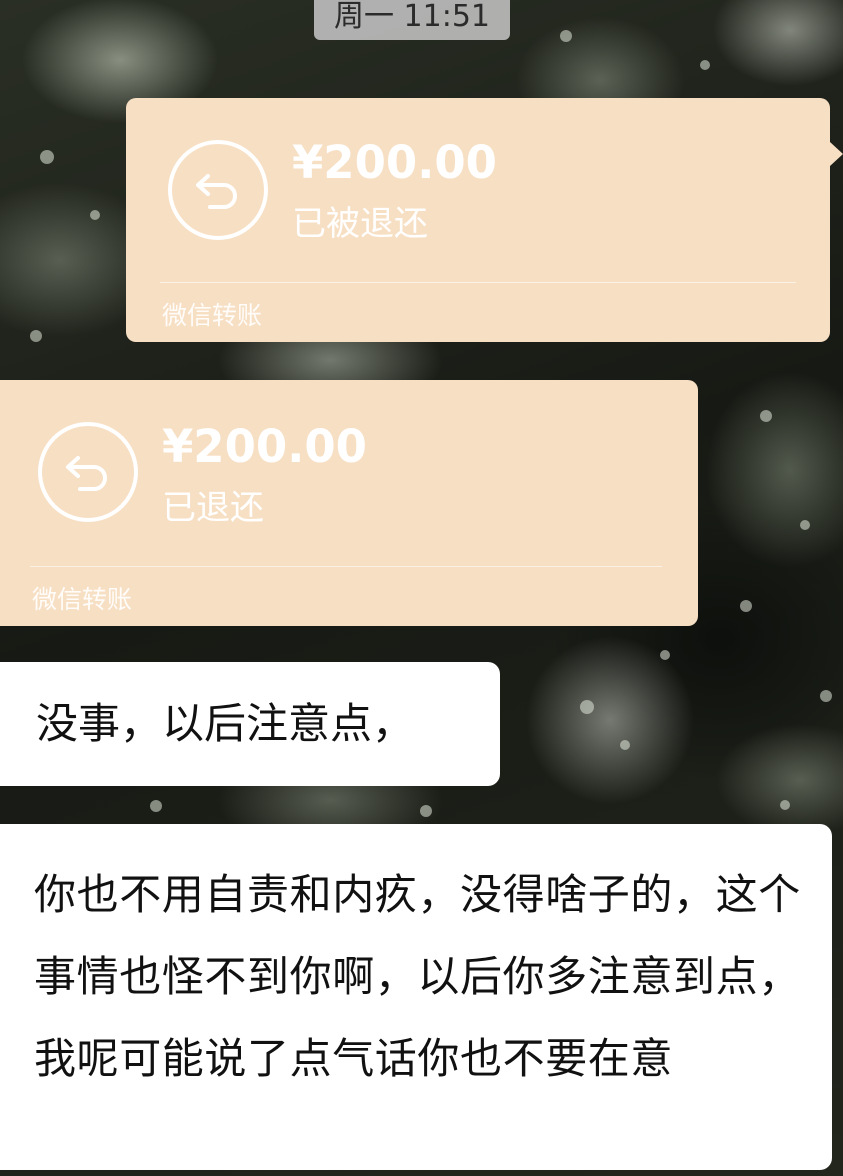  I want to click on transfer-status: 已被退还, so click(360, 224).